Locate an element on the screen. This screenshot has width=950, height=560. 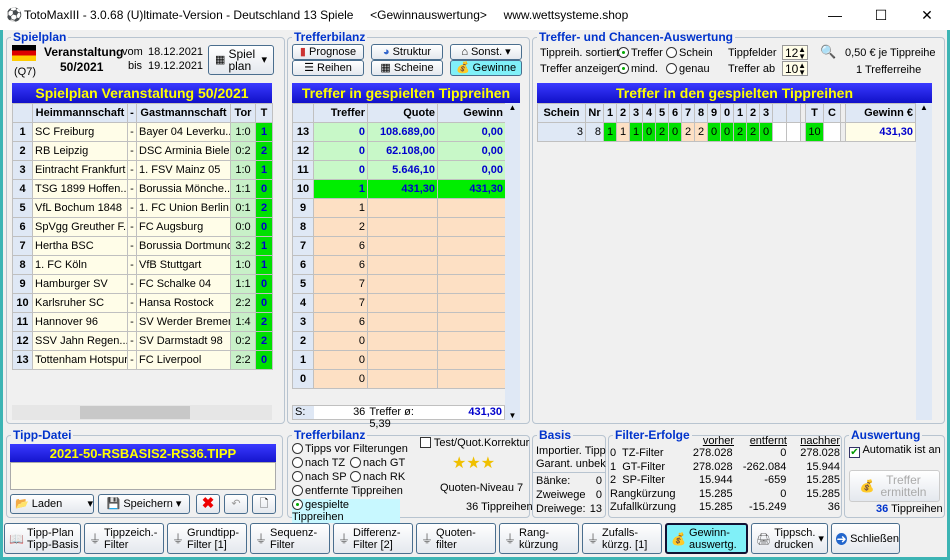
cell-t: 0 is located at coordinates (264, 284).